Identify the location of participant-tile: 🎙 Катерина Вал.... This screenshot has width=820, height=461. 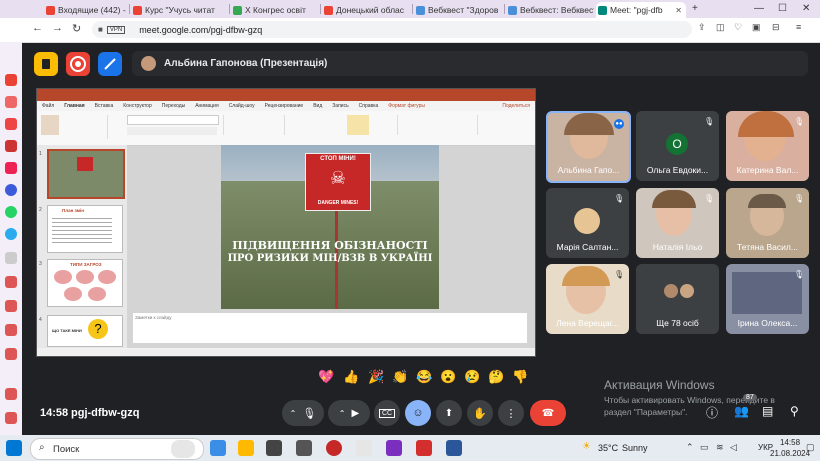
(767, 146).